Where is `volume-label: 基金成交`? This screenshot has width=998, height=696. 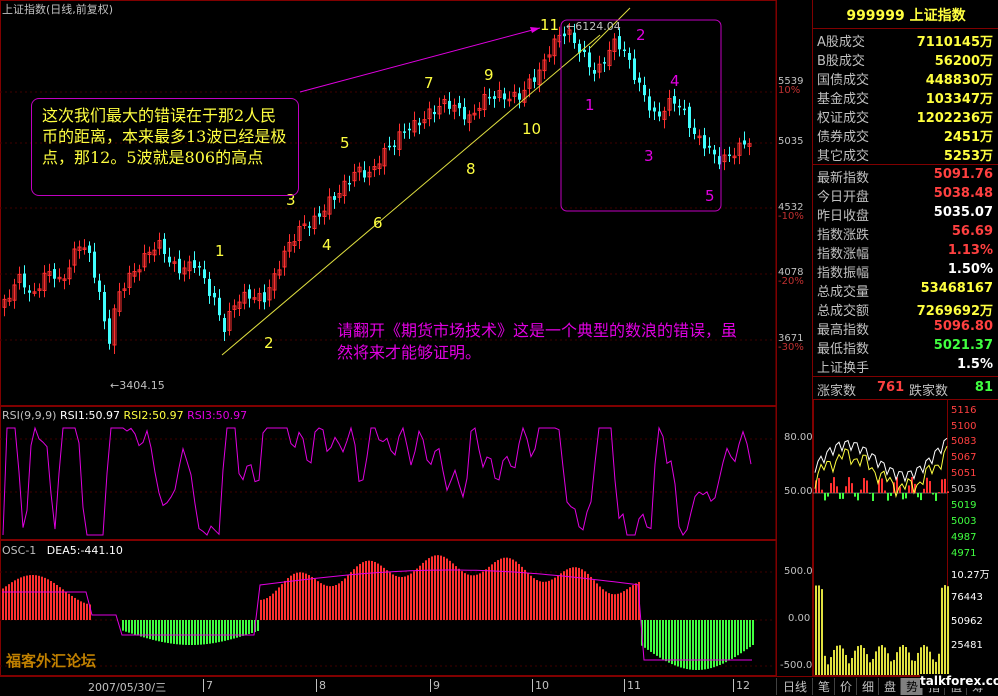
volume-label: 基金成交 is located at coordinates (843, 97).